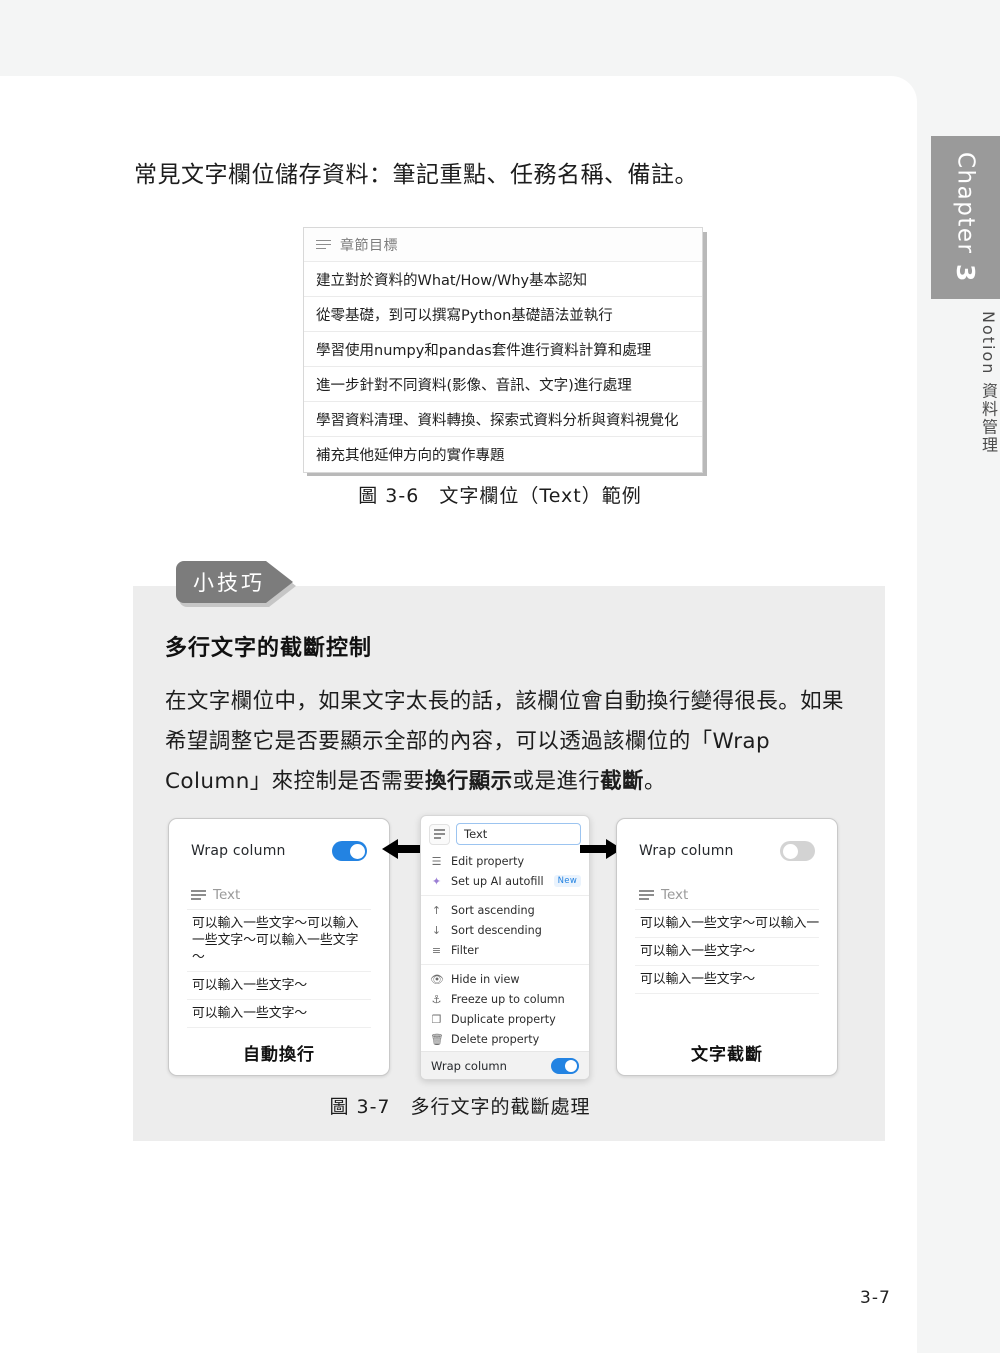  I want to click on menu-wrap-column-row: Wrap column, so click(505, 1065).